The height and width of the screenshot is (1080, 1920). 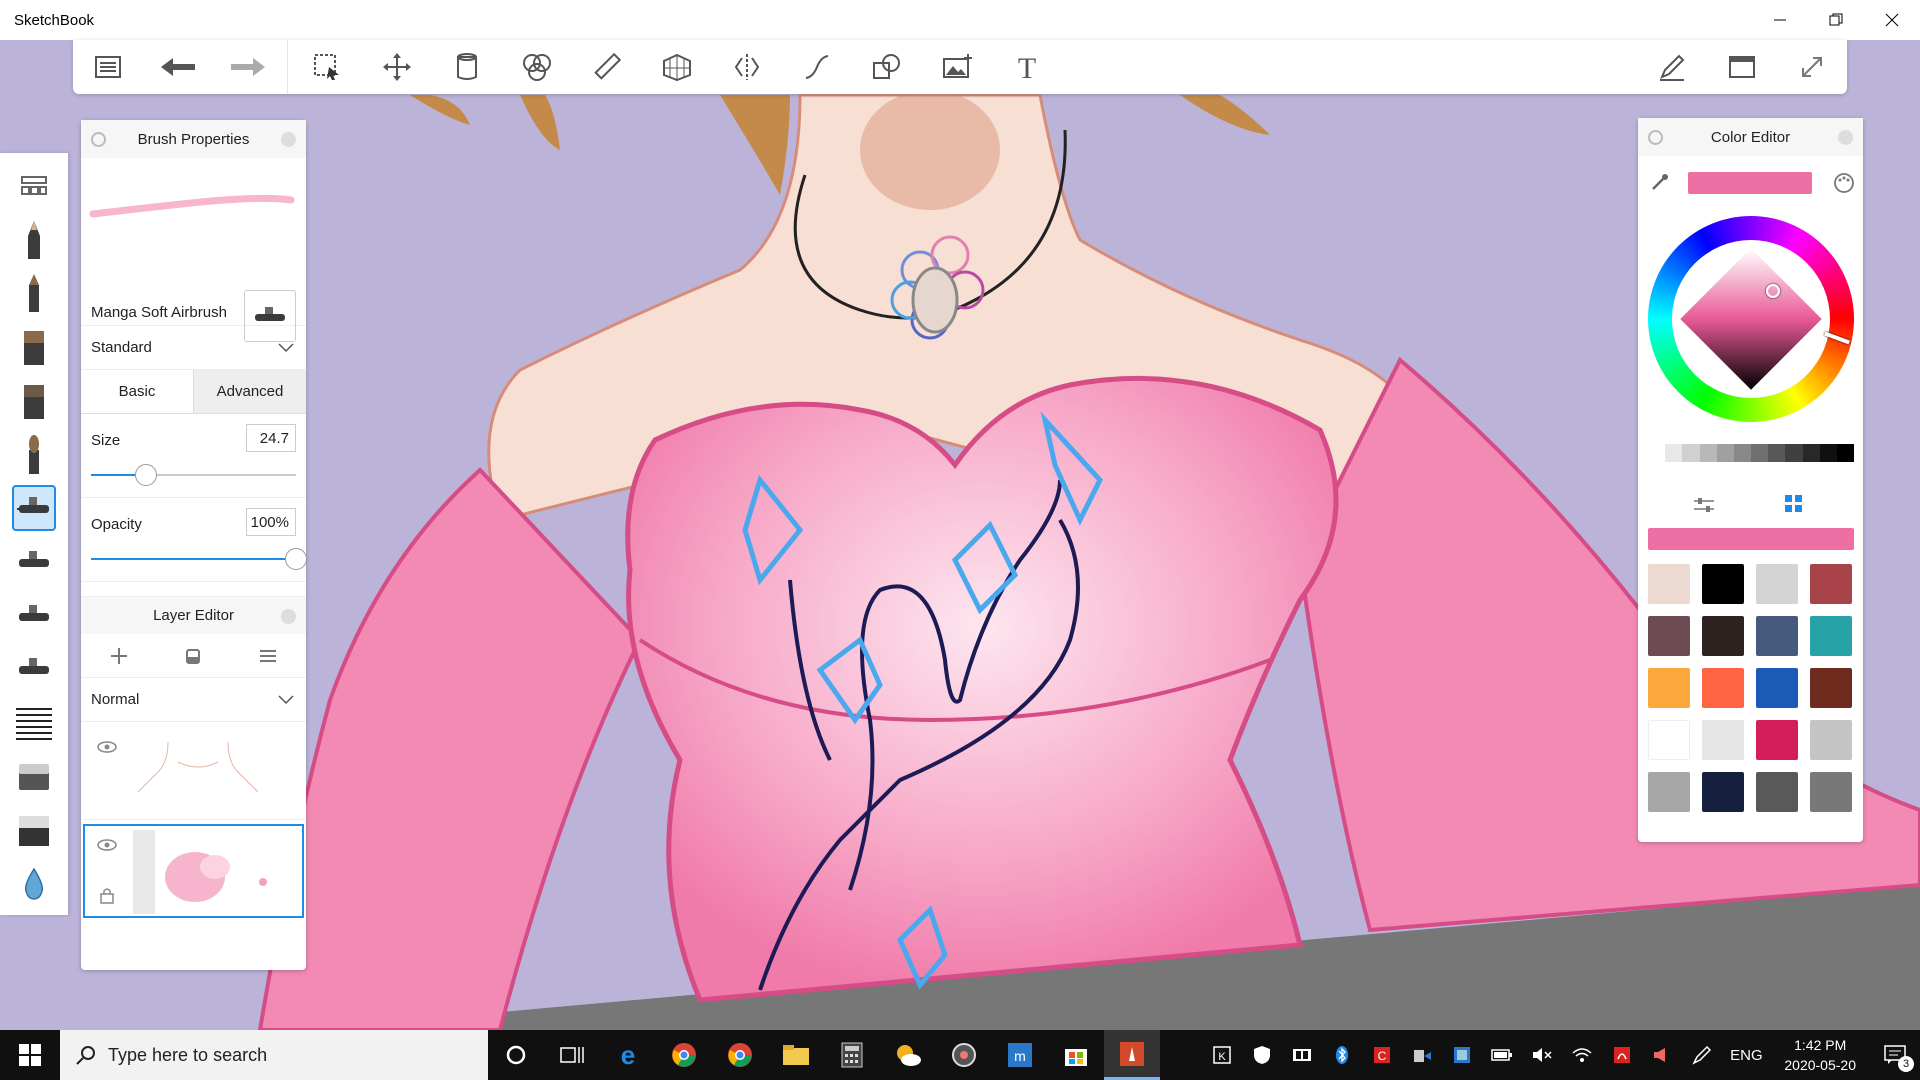 What do you see at coordinates (108, 67) in the screenshot?
I see `menu-button` at bounding box center [108, 67].